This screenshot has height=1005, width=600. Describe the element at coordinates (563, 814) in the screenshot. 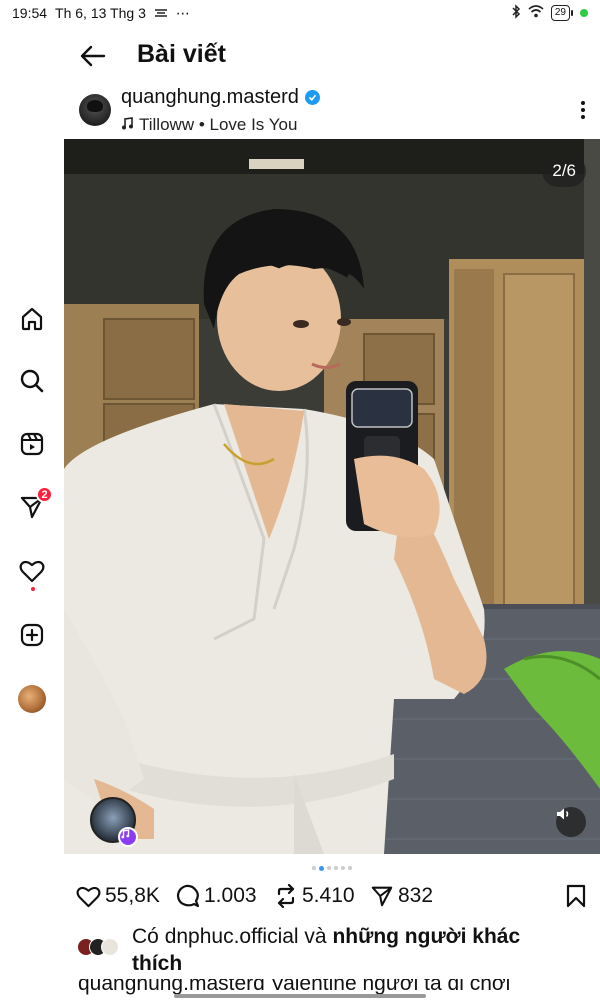

I see `speaker-icon` at that location.